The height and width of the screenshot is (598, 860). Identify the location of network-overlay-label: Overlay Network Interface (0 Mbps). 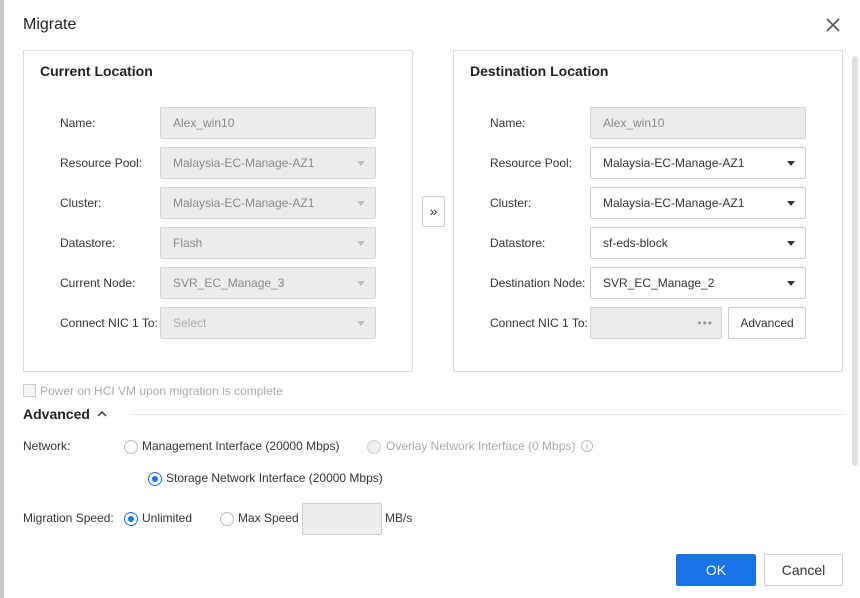
(481, 446).